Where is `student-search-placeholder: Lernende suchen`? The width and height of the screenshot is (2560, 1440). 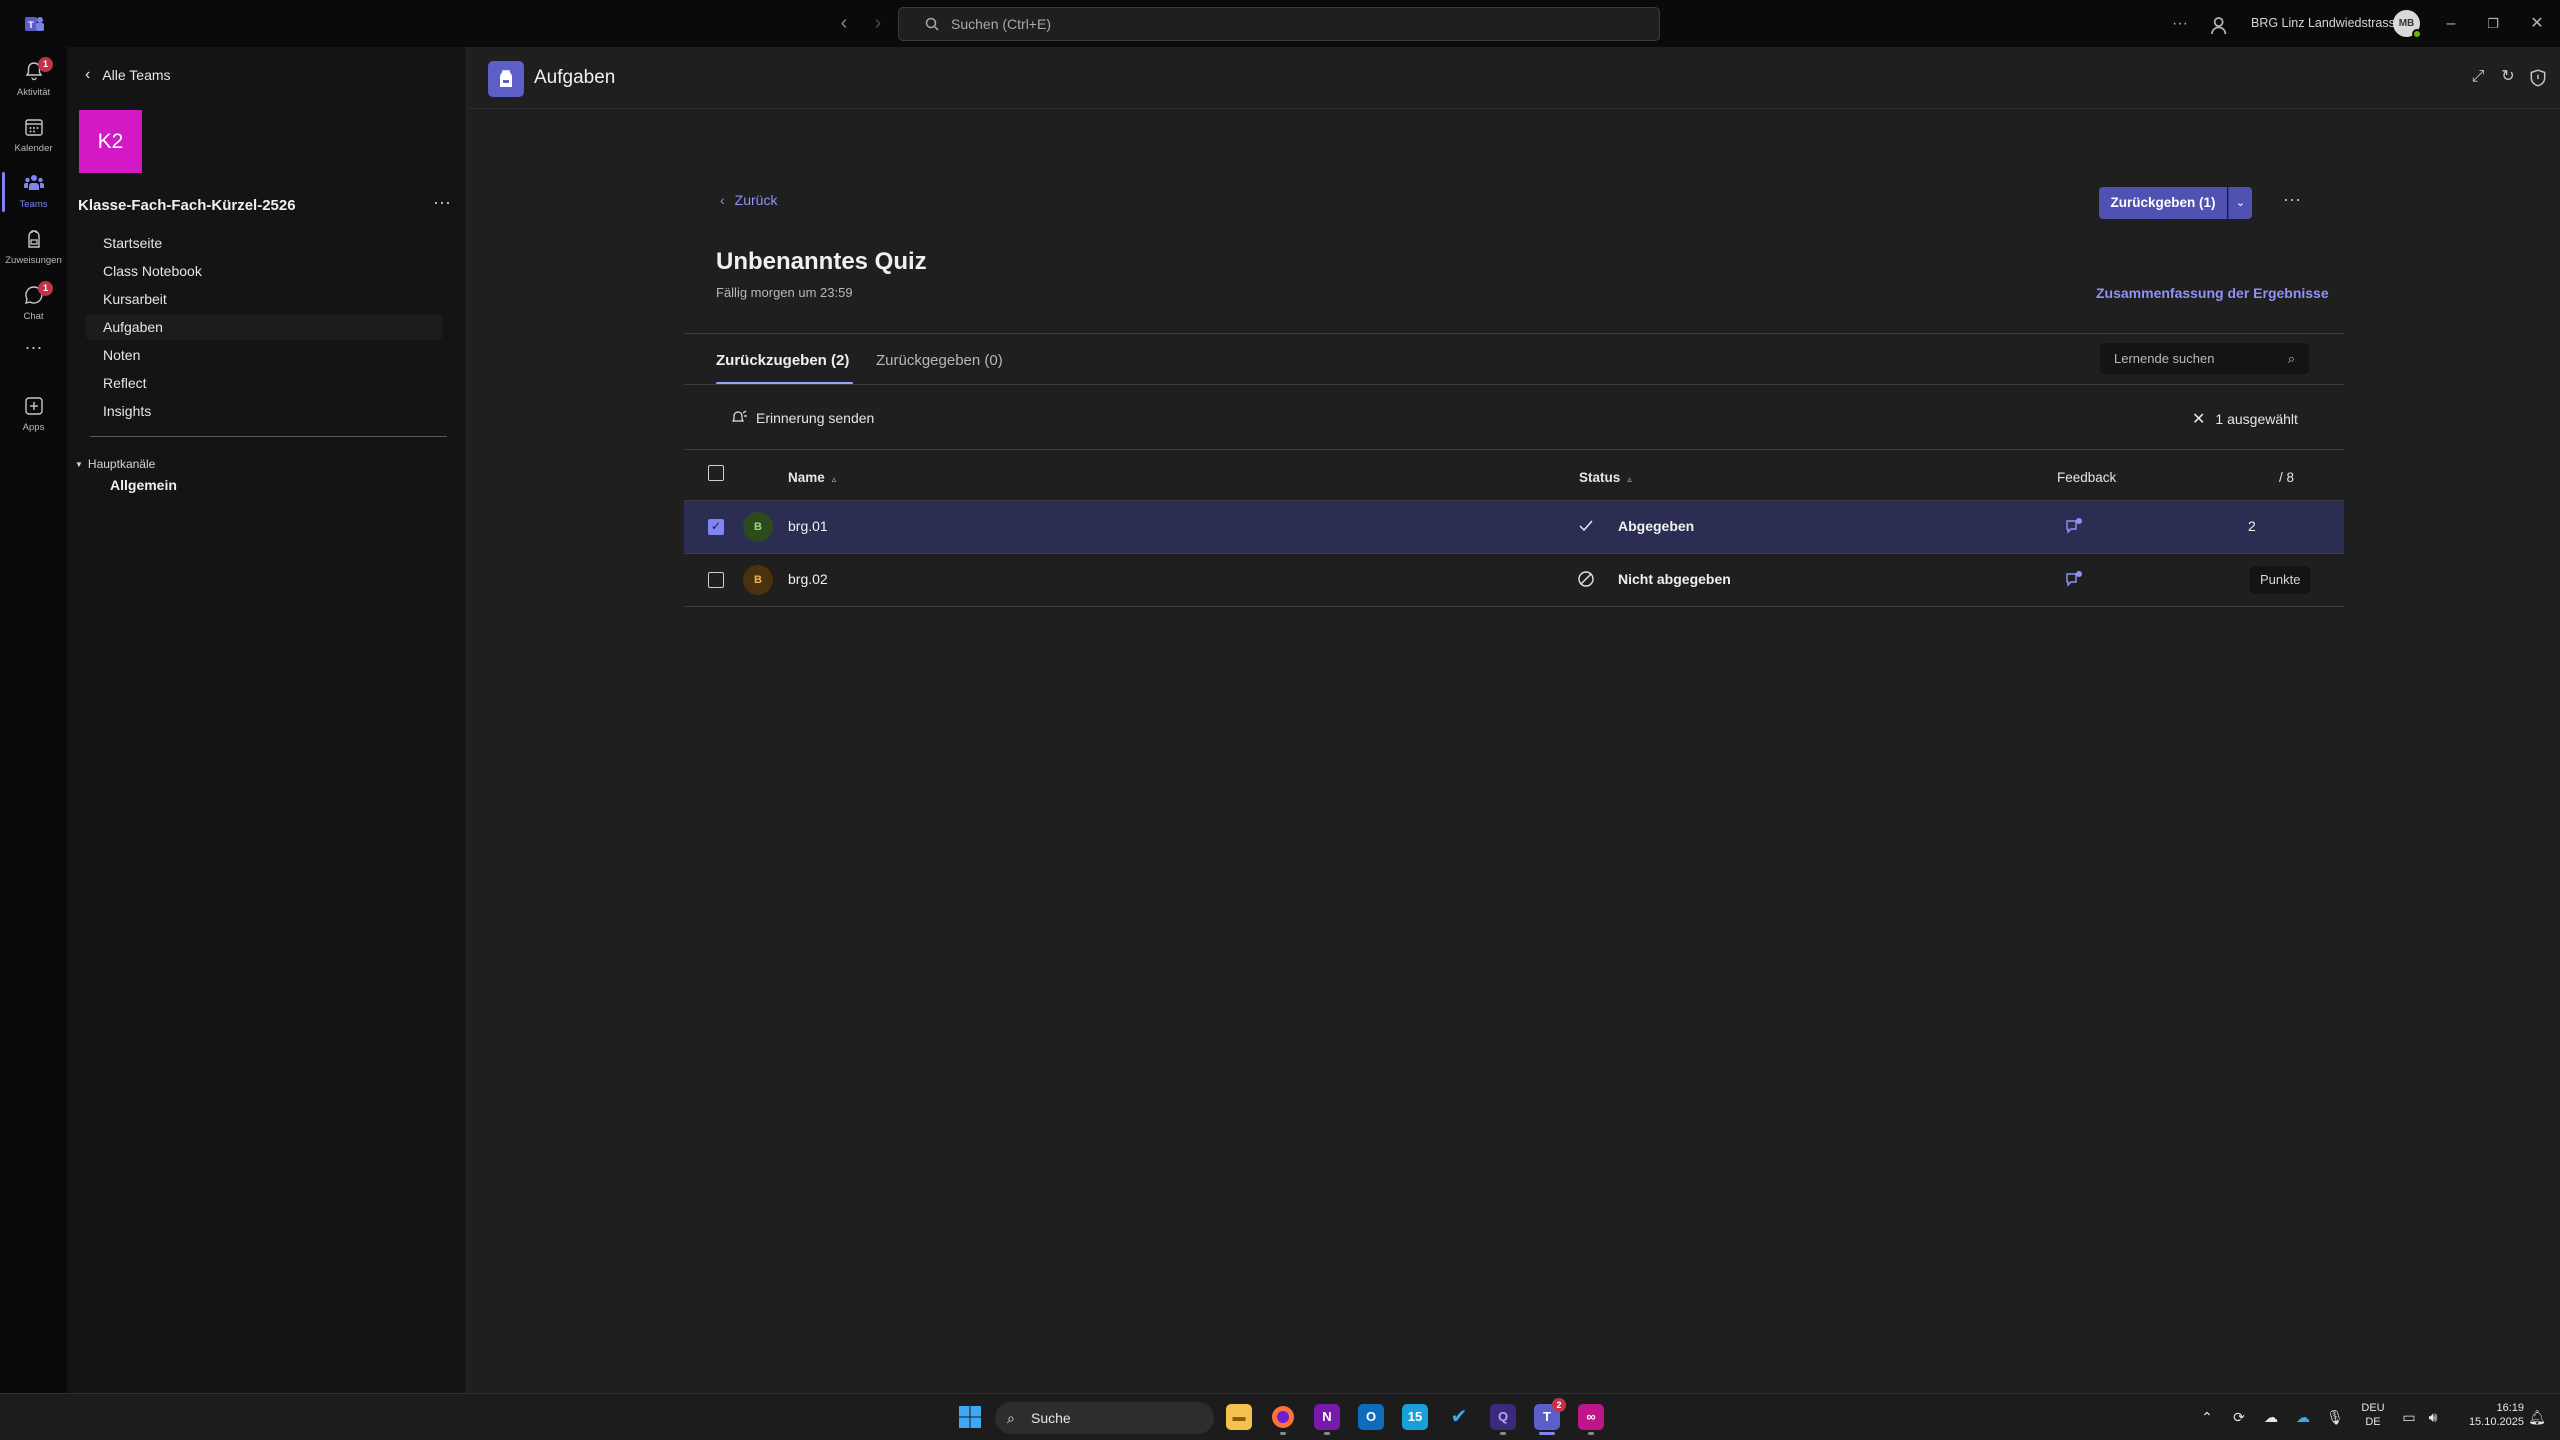 student-search-placeholder: Lernende suchen is located at coordinates (2164, 358).